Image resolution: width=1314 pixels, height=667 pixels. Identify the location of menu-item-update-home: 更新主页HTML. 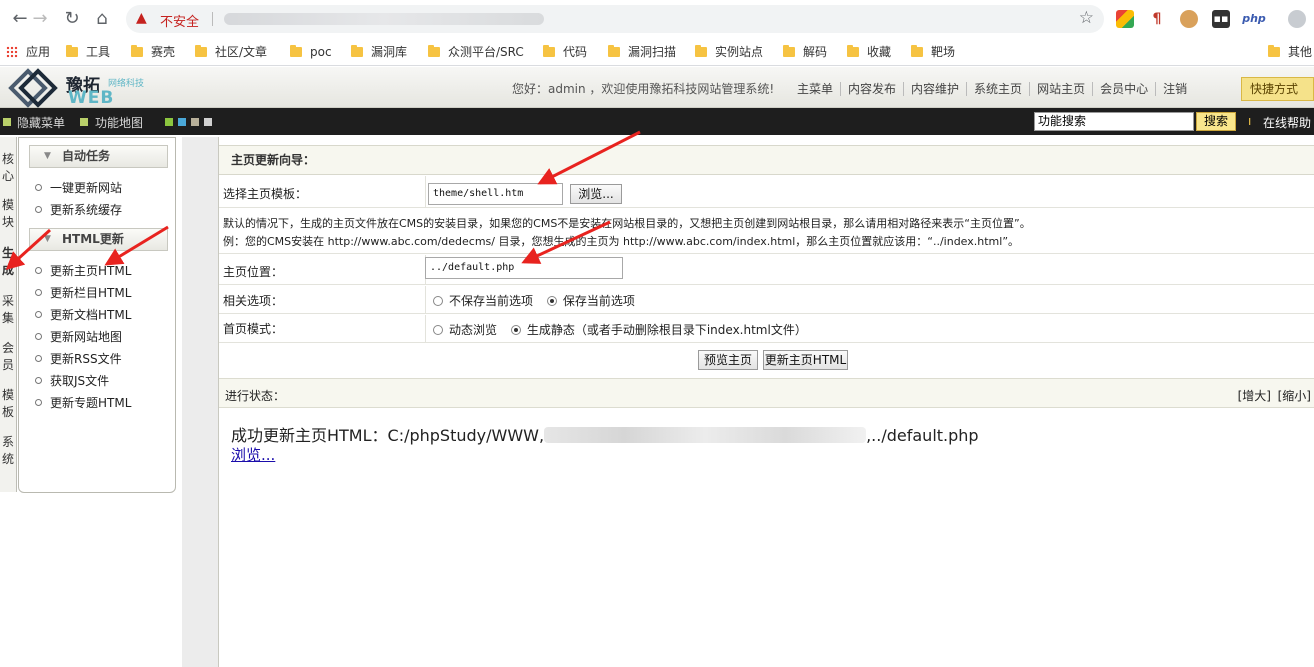
(83, 270).